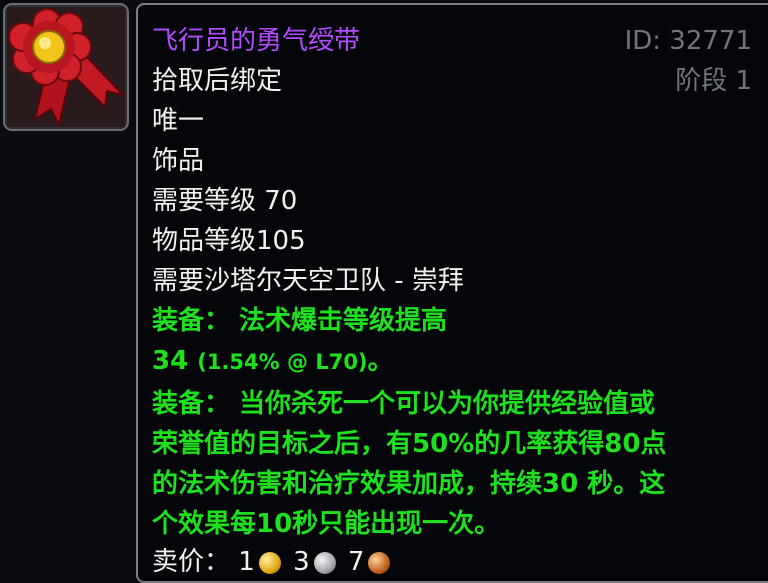 The height and width of the screenshot is (583, 768). I want to click on gold-coin-icon, so click(269, 562).